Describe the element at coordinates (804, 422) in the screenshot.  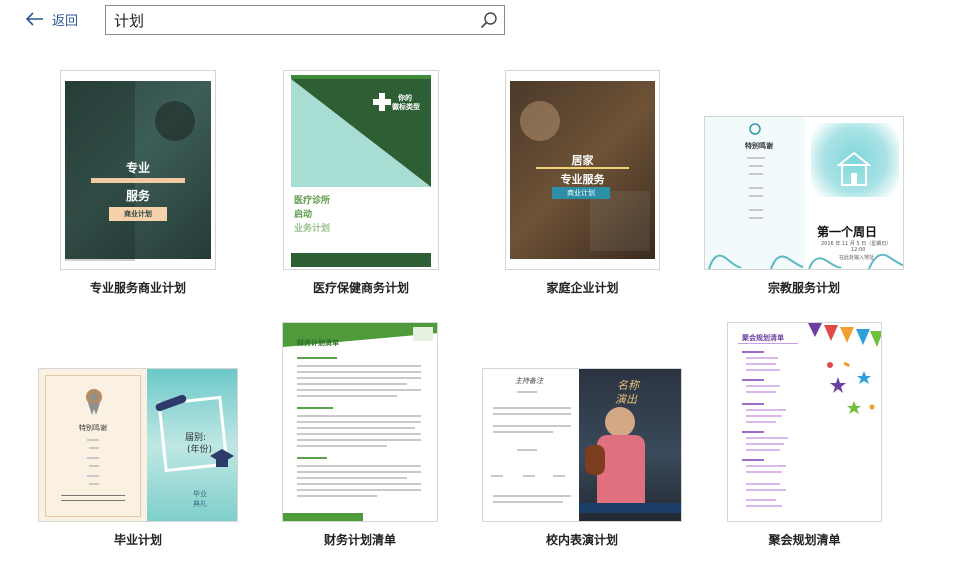
I see `template-thumbnail-8: 聚会规划清单` at that location.